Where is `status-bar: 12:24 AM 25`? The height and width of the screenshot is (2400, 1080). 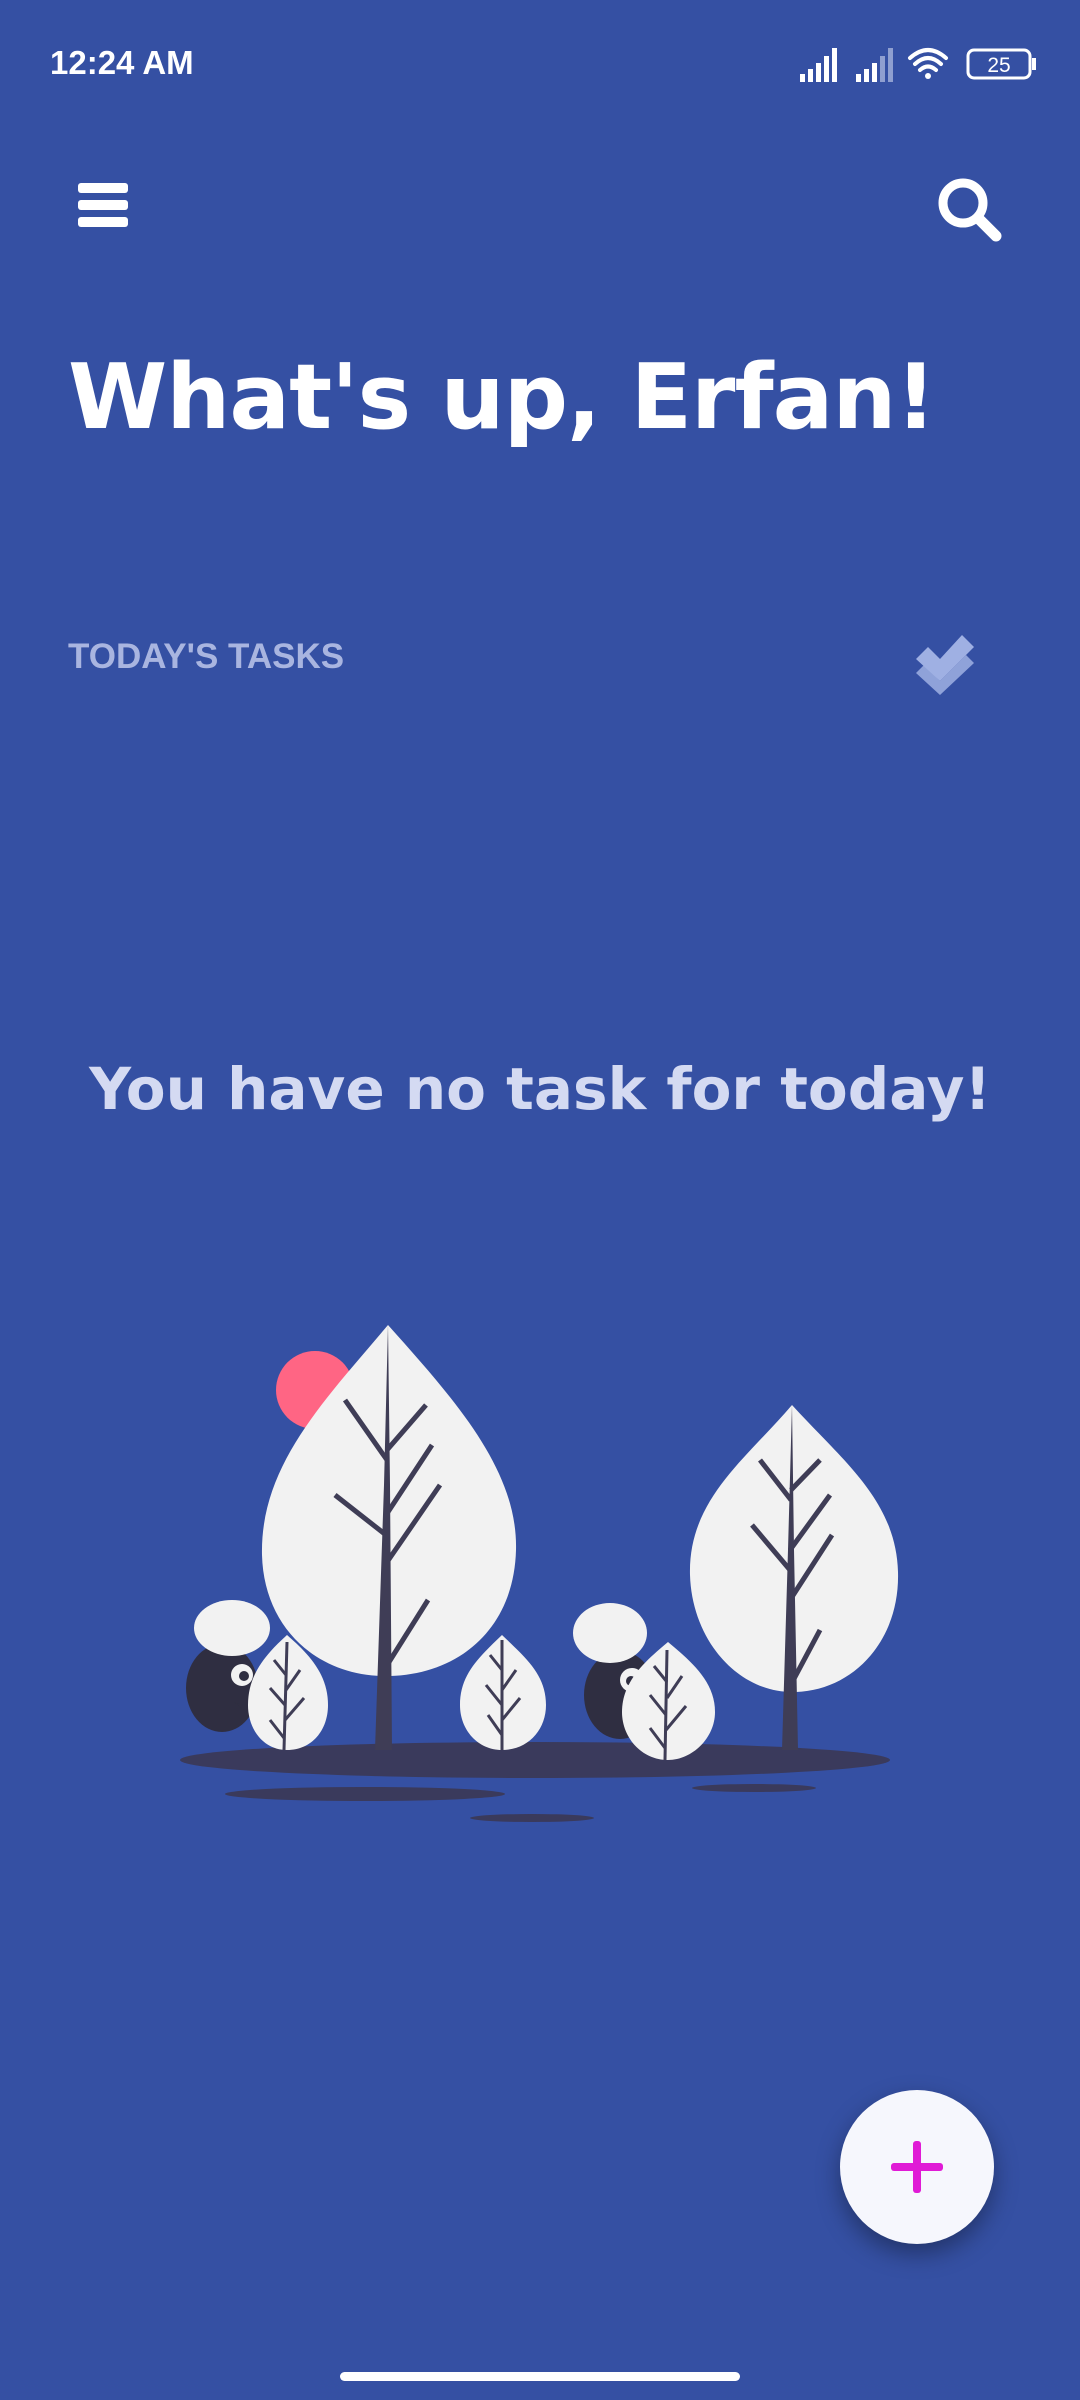
status-bar: 12:24 AM 25 is located at coordinates (540, 65).